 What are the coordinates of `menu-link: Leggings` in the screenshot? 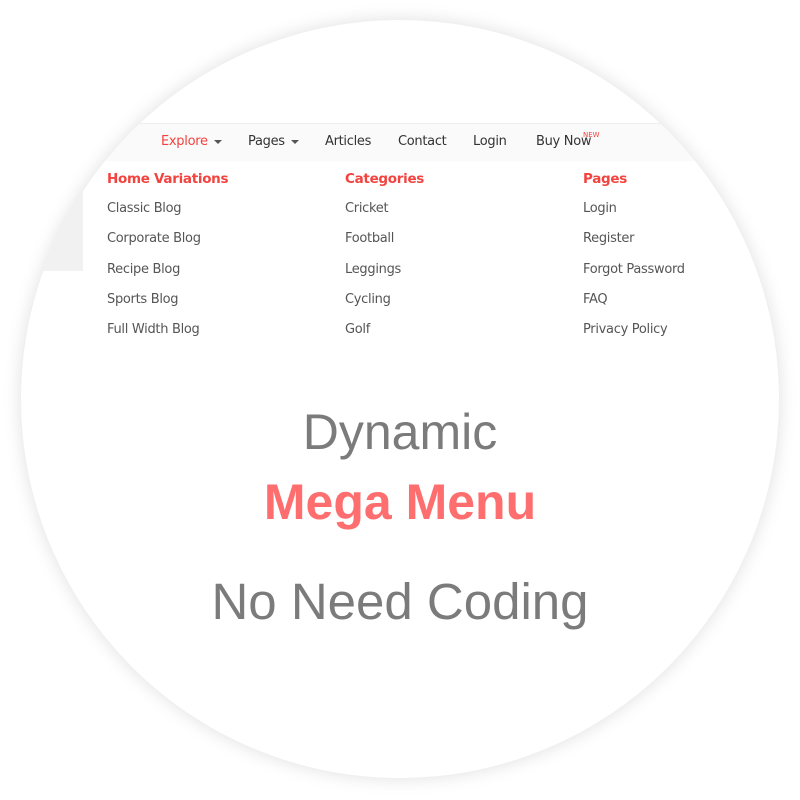 It's located at (384, 277).